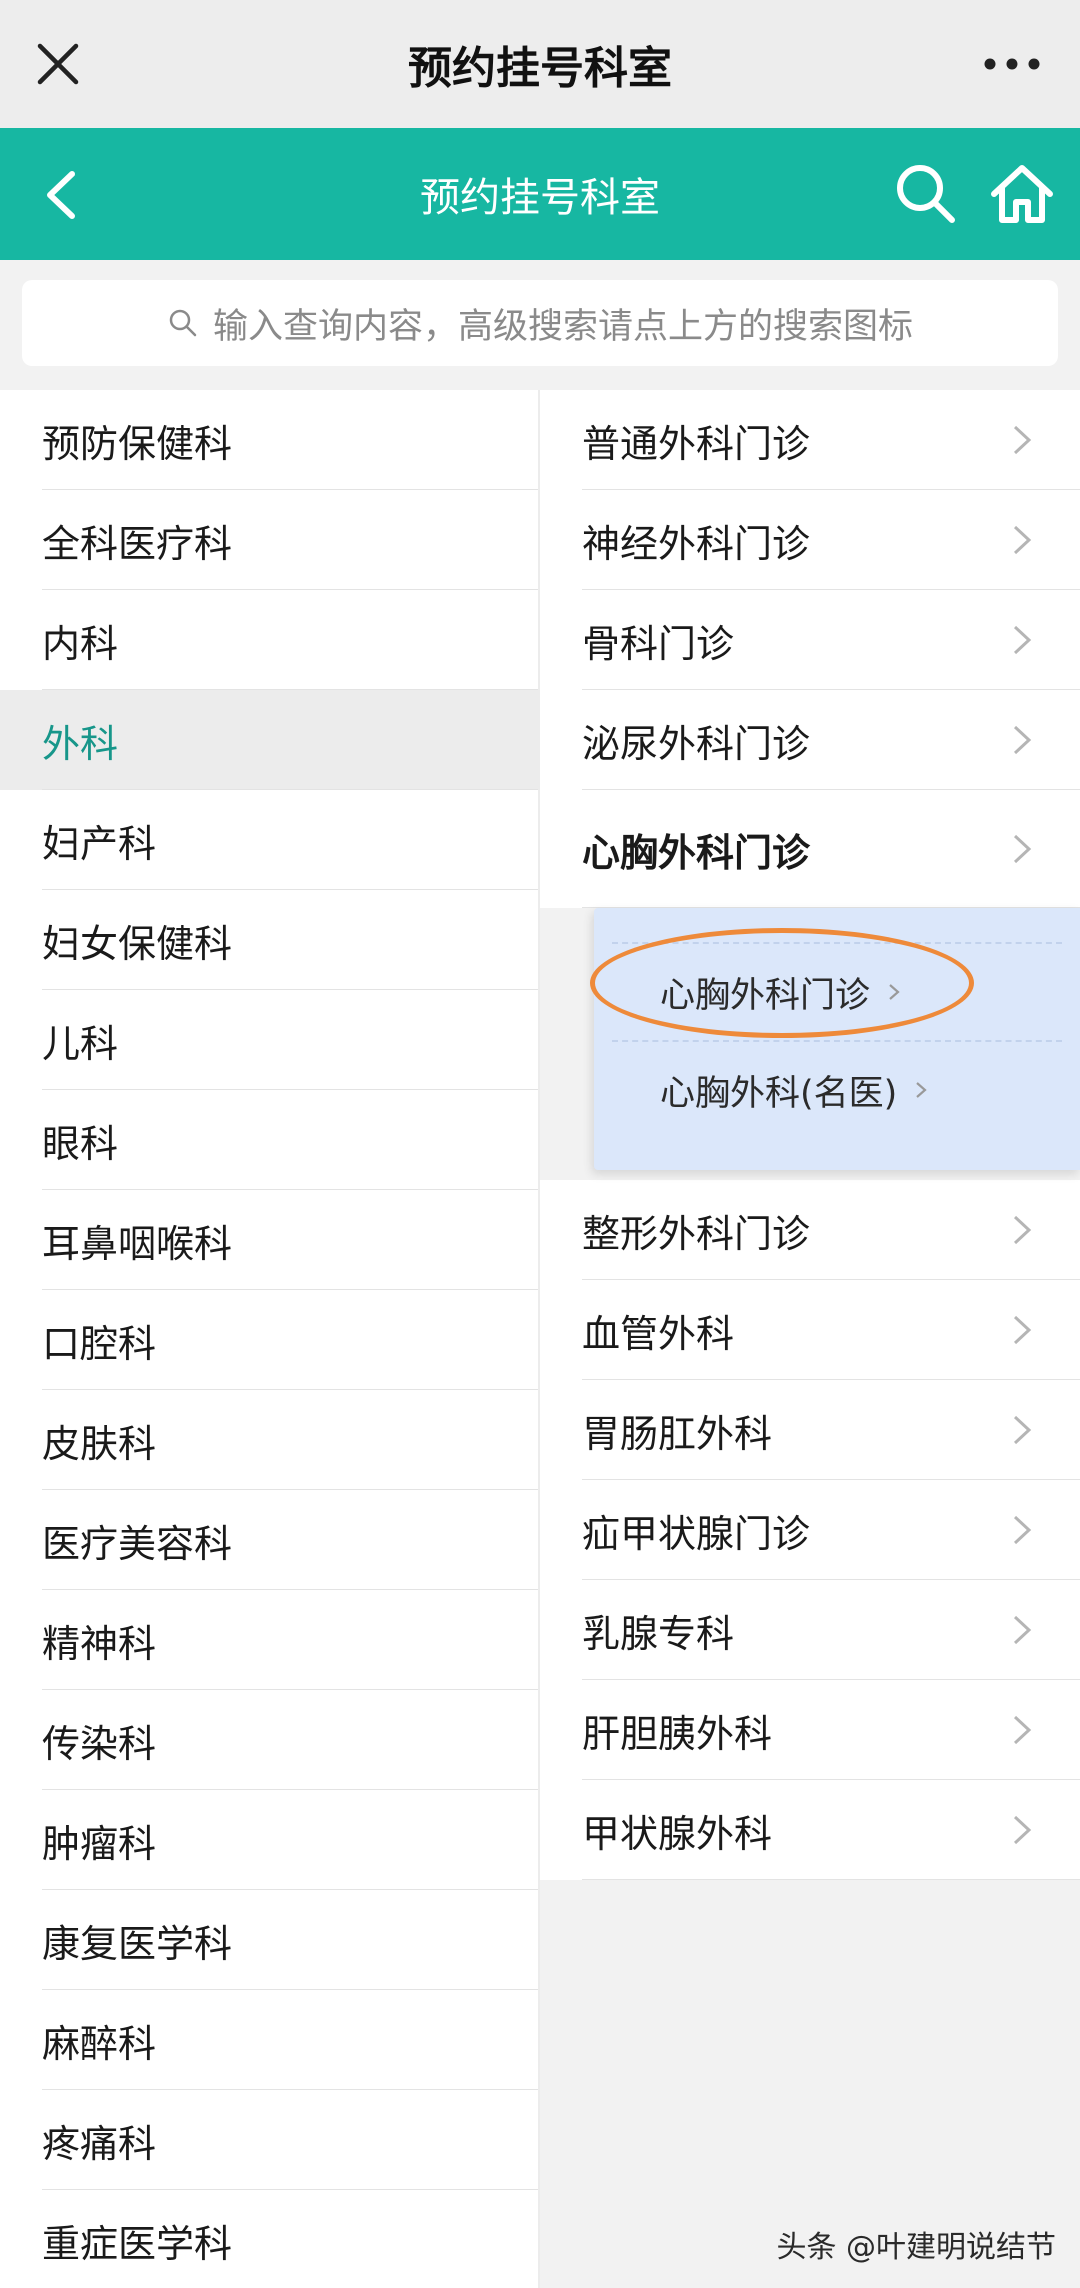 This screenshot has height=2288, width=1080. I want to click on sub-department-item: 骨科门诊, so click(810, 640).